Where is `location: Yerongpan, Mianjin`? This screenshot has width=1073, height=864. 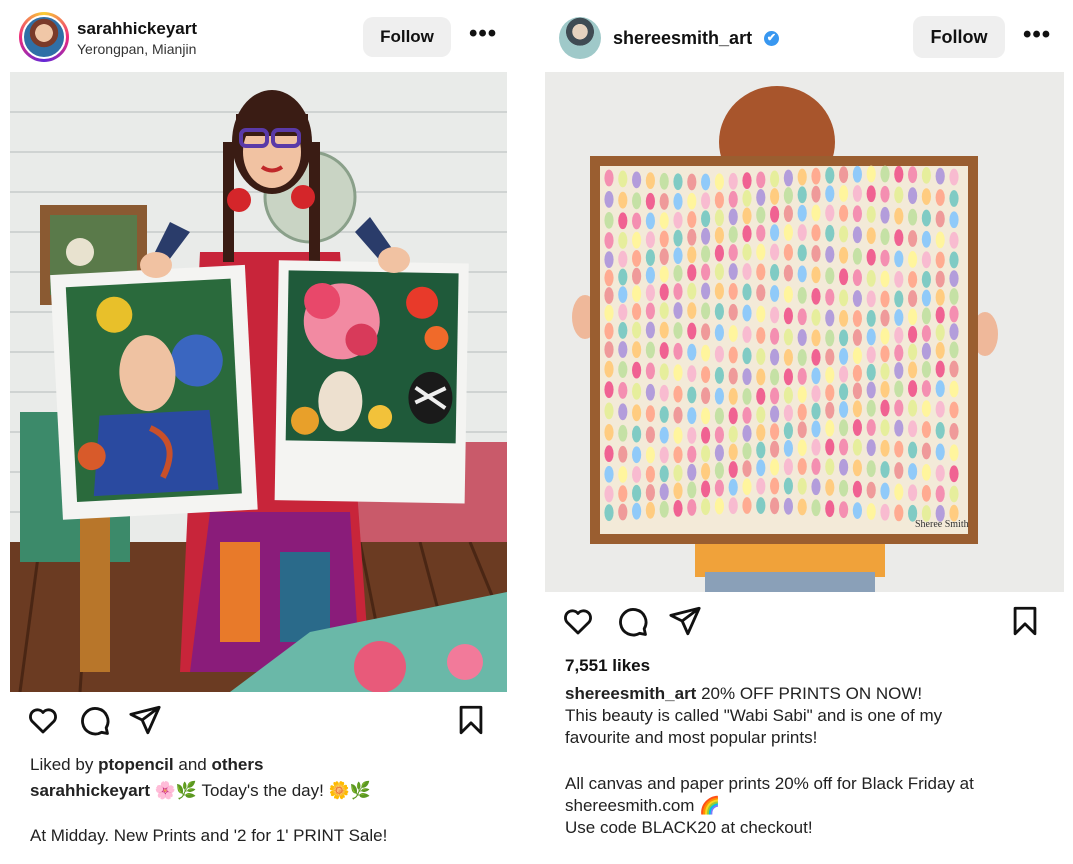
location: Yerongpan, Mianjin is located at coordinates (136, 49).